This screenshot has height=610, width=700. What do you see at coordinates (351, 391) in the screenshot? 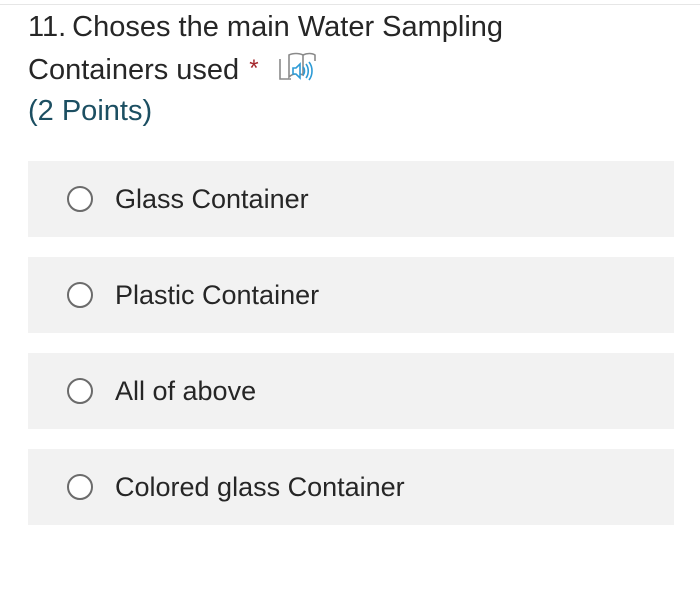
I see `option-all-of-above: All of above` at bounding box center [351, 391].